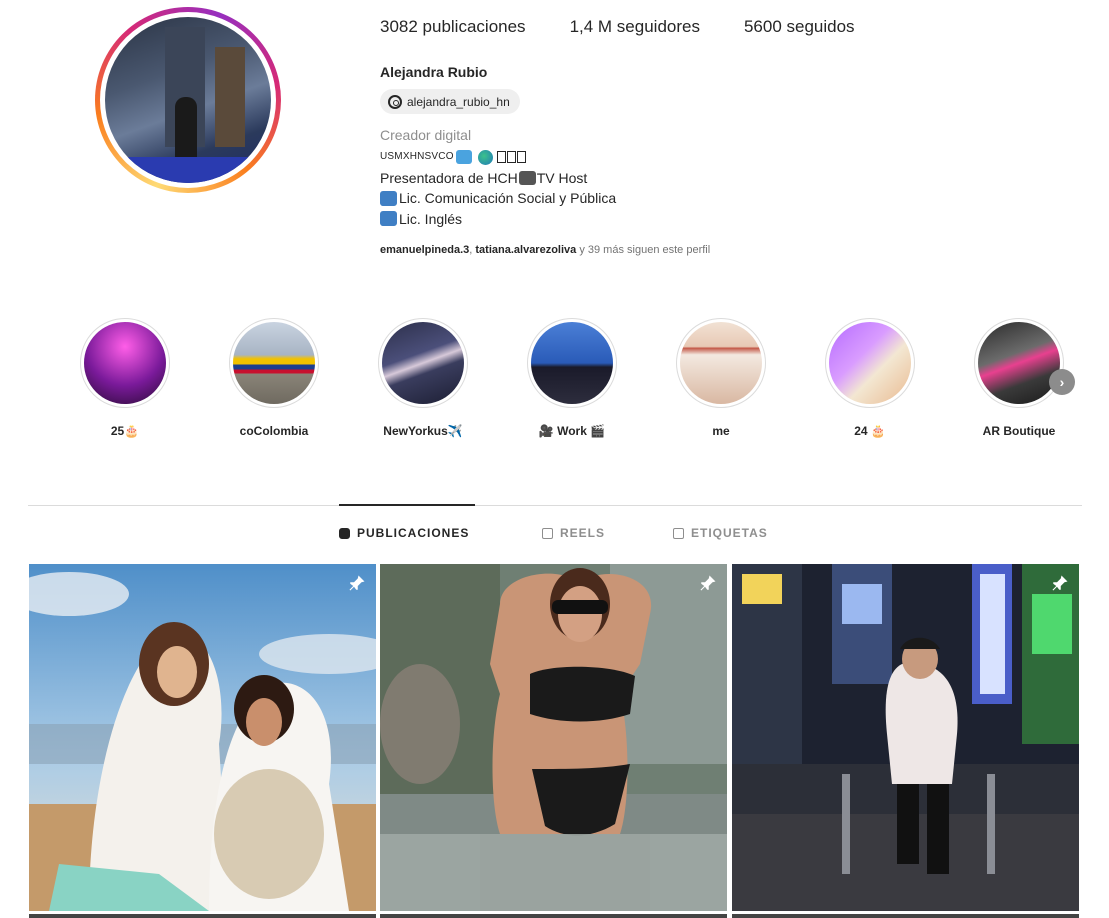 This screenshot has height=918, width=1109. What do you see at coordinates (547, 533) in the screenshot?
I see `reels-icon` at bounding box center [547, 533].